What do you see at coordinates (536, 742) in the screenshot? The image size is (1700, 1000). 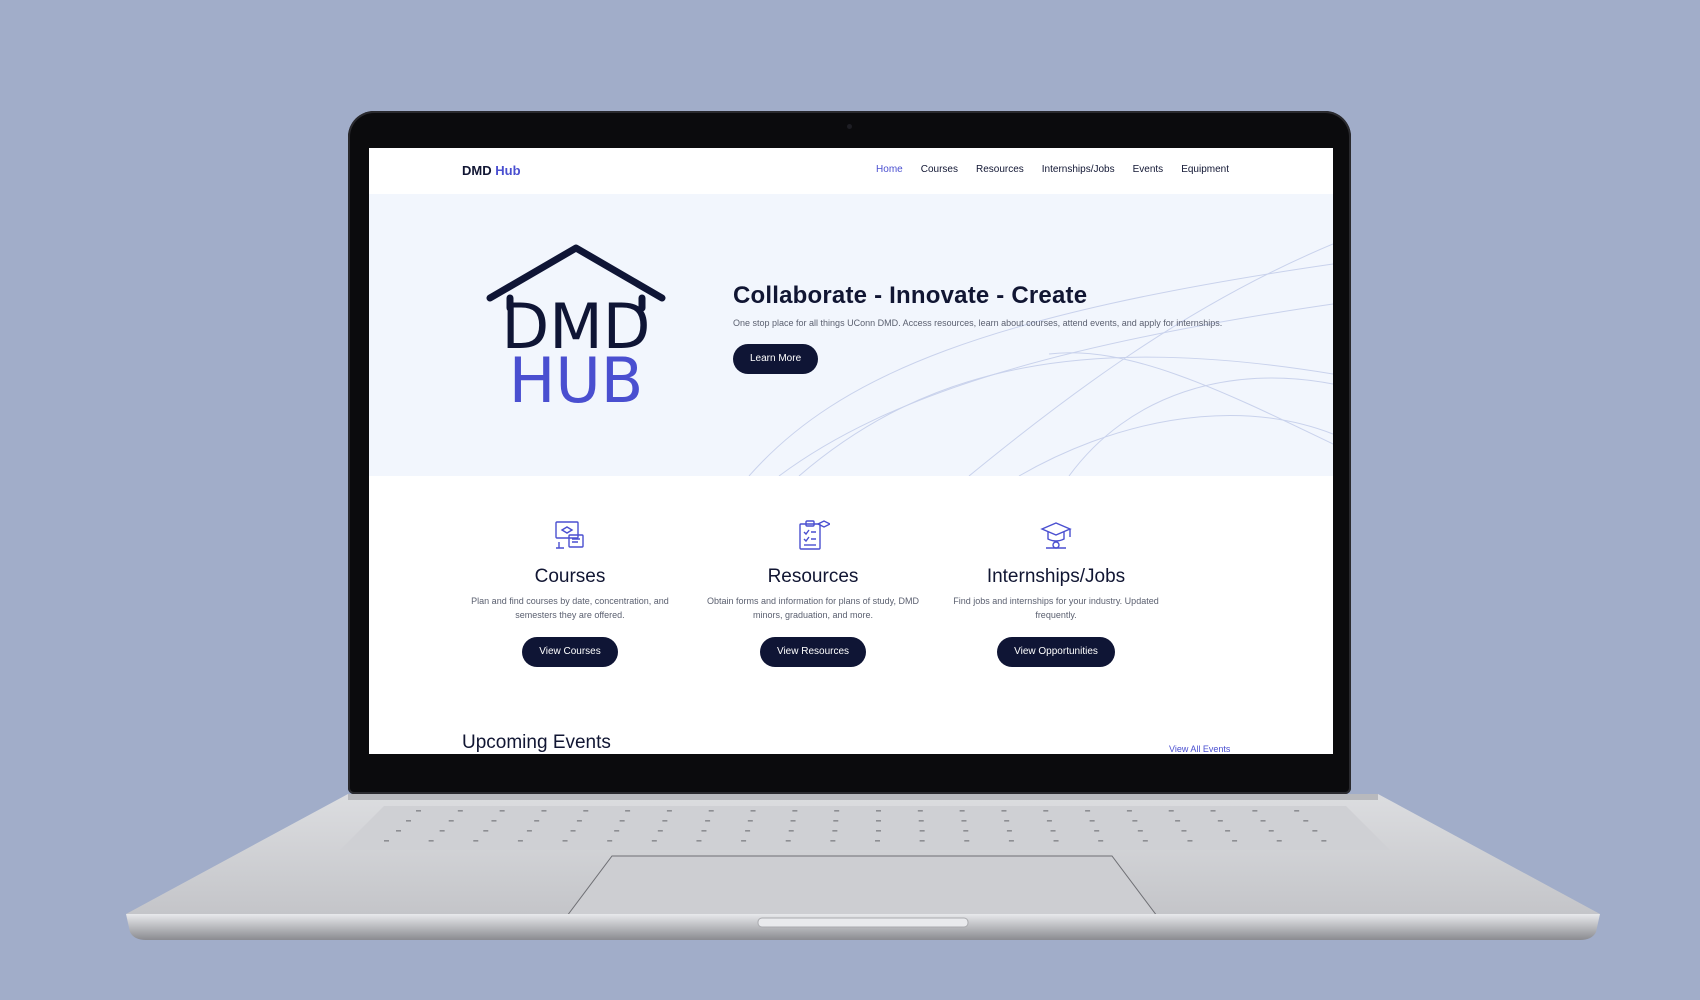 I see `upcoming-events-heading: Upcoming Events` at bounding box center [536, 742].